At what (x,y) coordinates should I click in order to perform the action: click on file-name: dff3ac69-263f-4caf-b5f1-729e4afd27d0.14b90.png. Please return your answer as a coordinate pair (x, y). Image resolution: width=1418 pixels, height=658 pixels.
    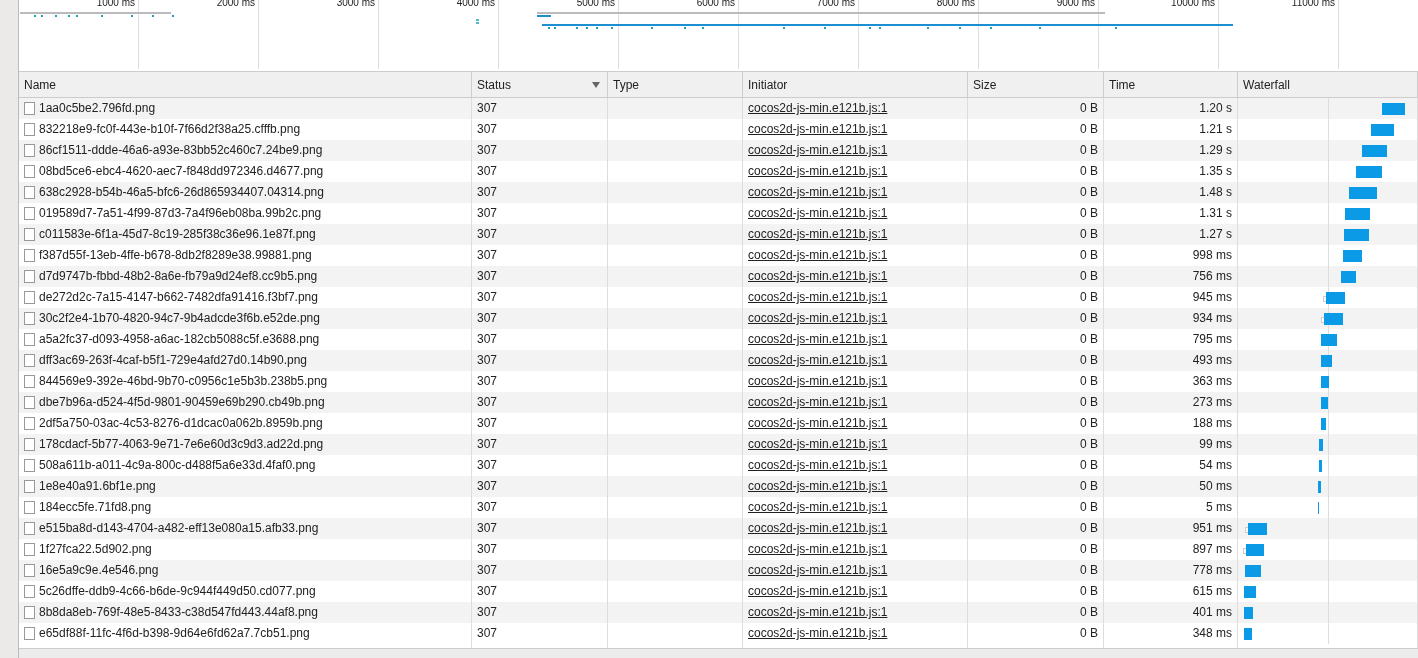
    Looking at the image, I should click on (173, 360).